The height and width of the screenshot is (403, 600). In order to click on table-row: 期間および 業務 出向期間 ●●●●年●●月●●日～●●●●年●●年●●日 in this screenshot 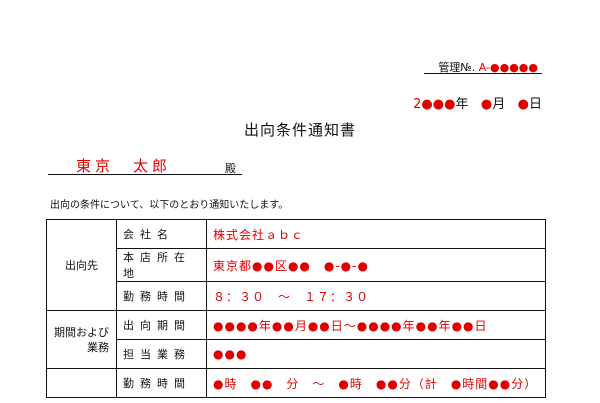, I will do `click(296, 339)`.